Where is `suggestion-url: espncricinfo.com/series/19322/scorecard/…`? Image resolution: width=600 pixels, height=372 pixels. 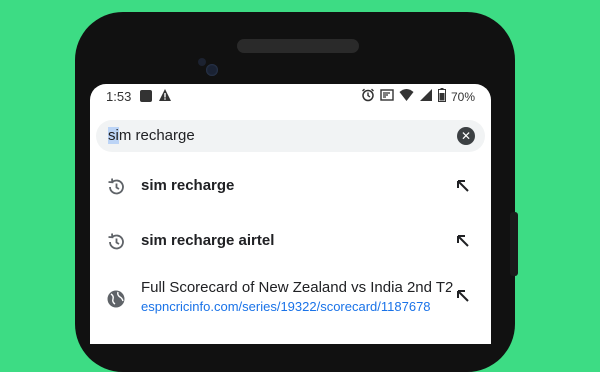 suggestion-url: espncricinfo.com/series/19322/scorecard/… is located at coordinates (286, 306).